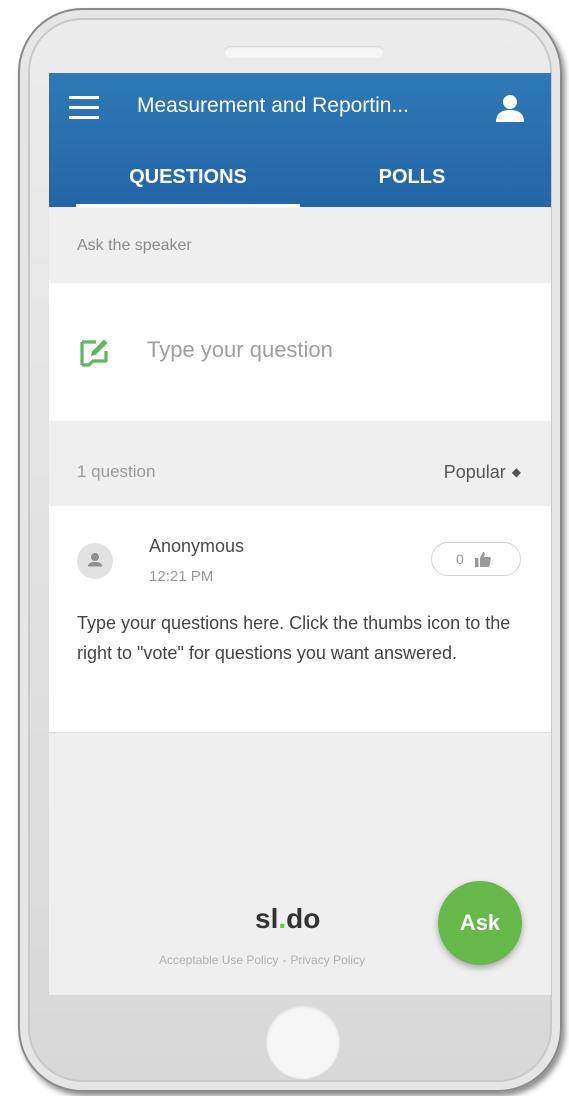 This screenshot has height=1096, width=569. I want to click on privacy-policy-link: Privacy Policy, so click(327, 960).